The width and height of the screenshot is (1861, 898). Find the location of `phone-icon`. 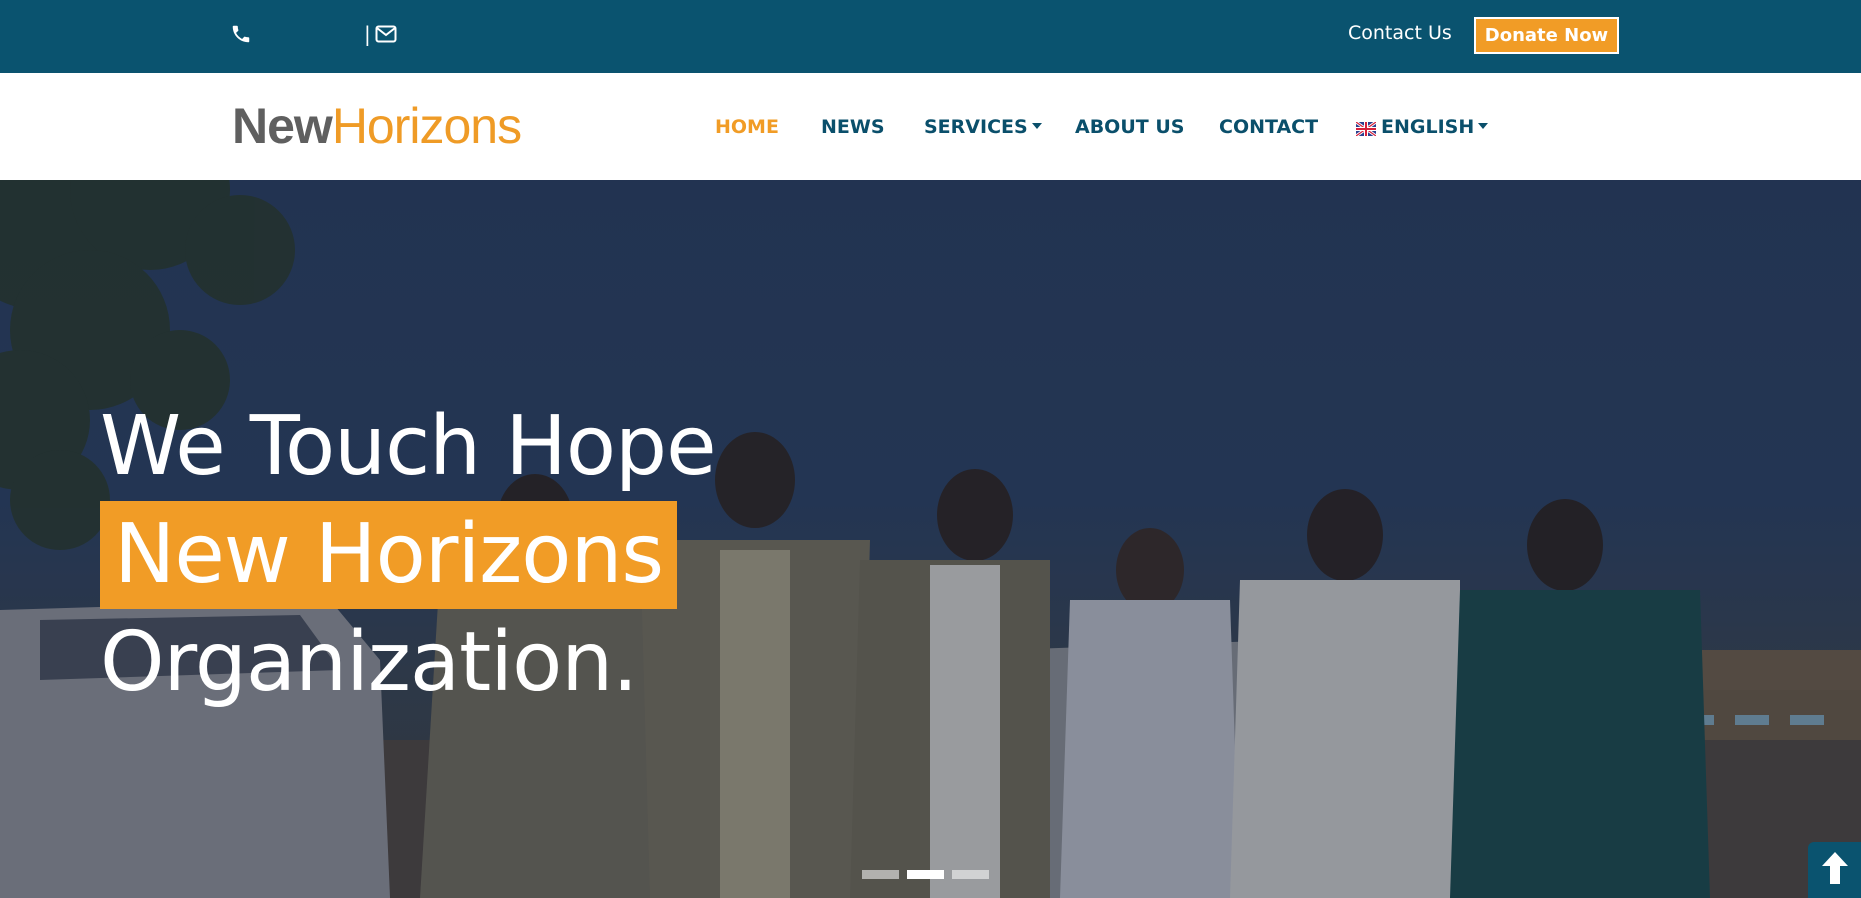

phone-icon is located at coordinates (241, 34).